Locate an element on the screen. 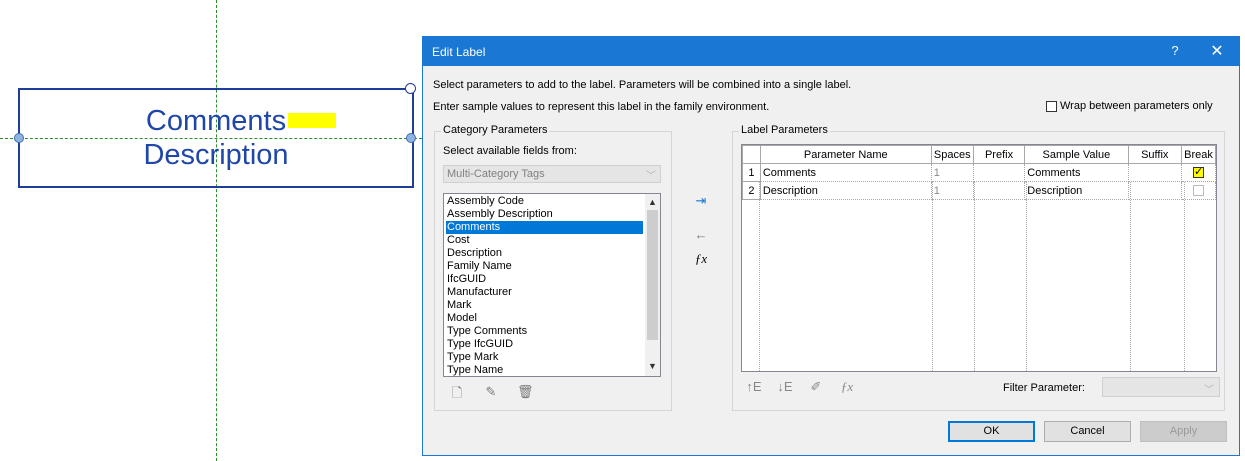  list-item: Cost is located at coordinates (544, 240).